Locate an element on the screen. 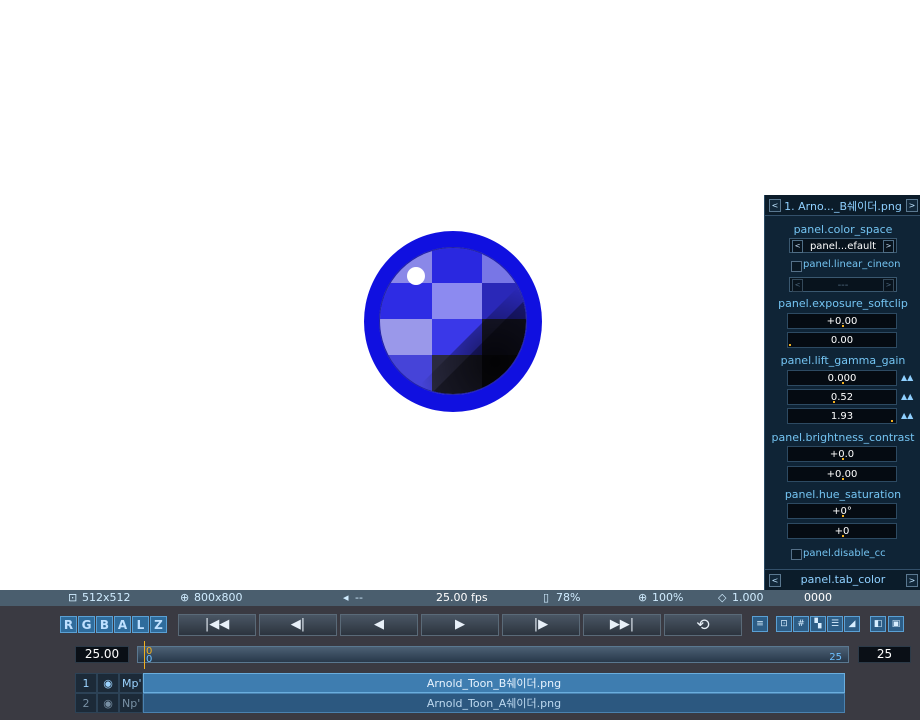 Image resolution: width=920 pixels, height=720 pixels. play-button: ▶ is located at coordinates (460, 625).